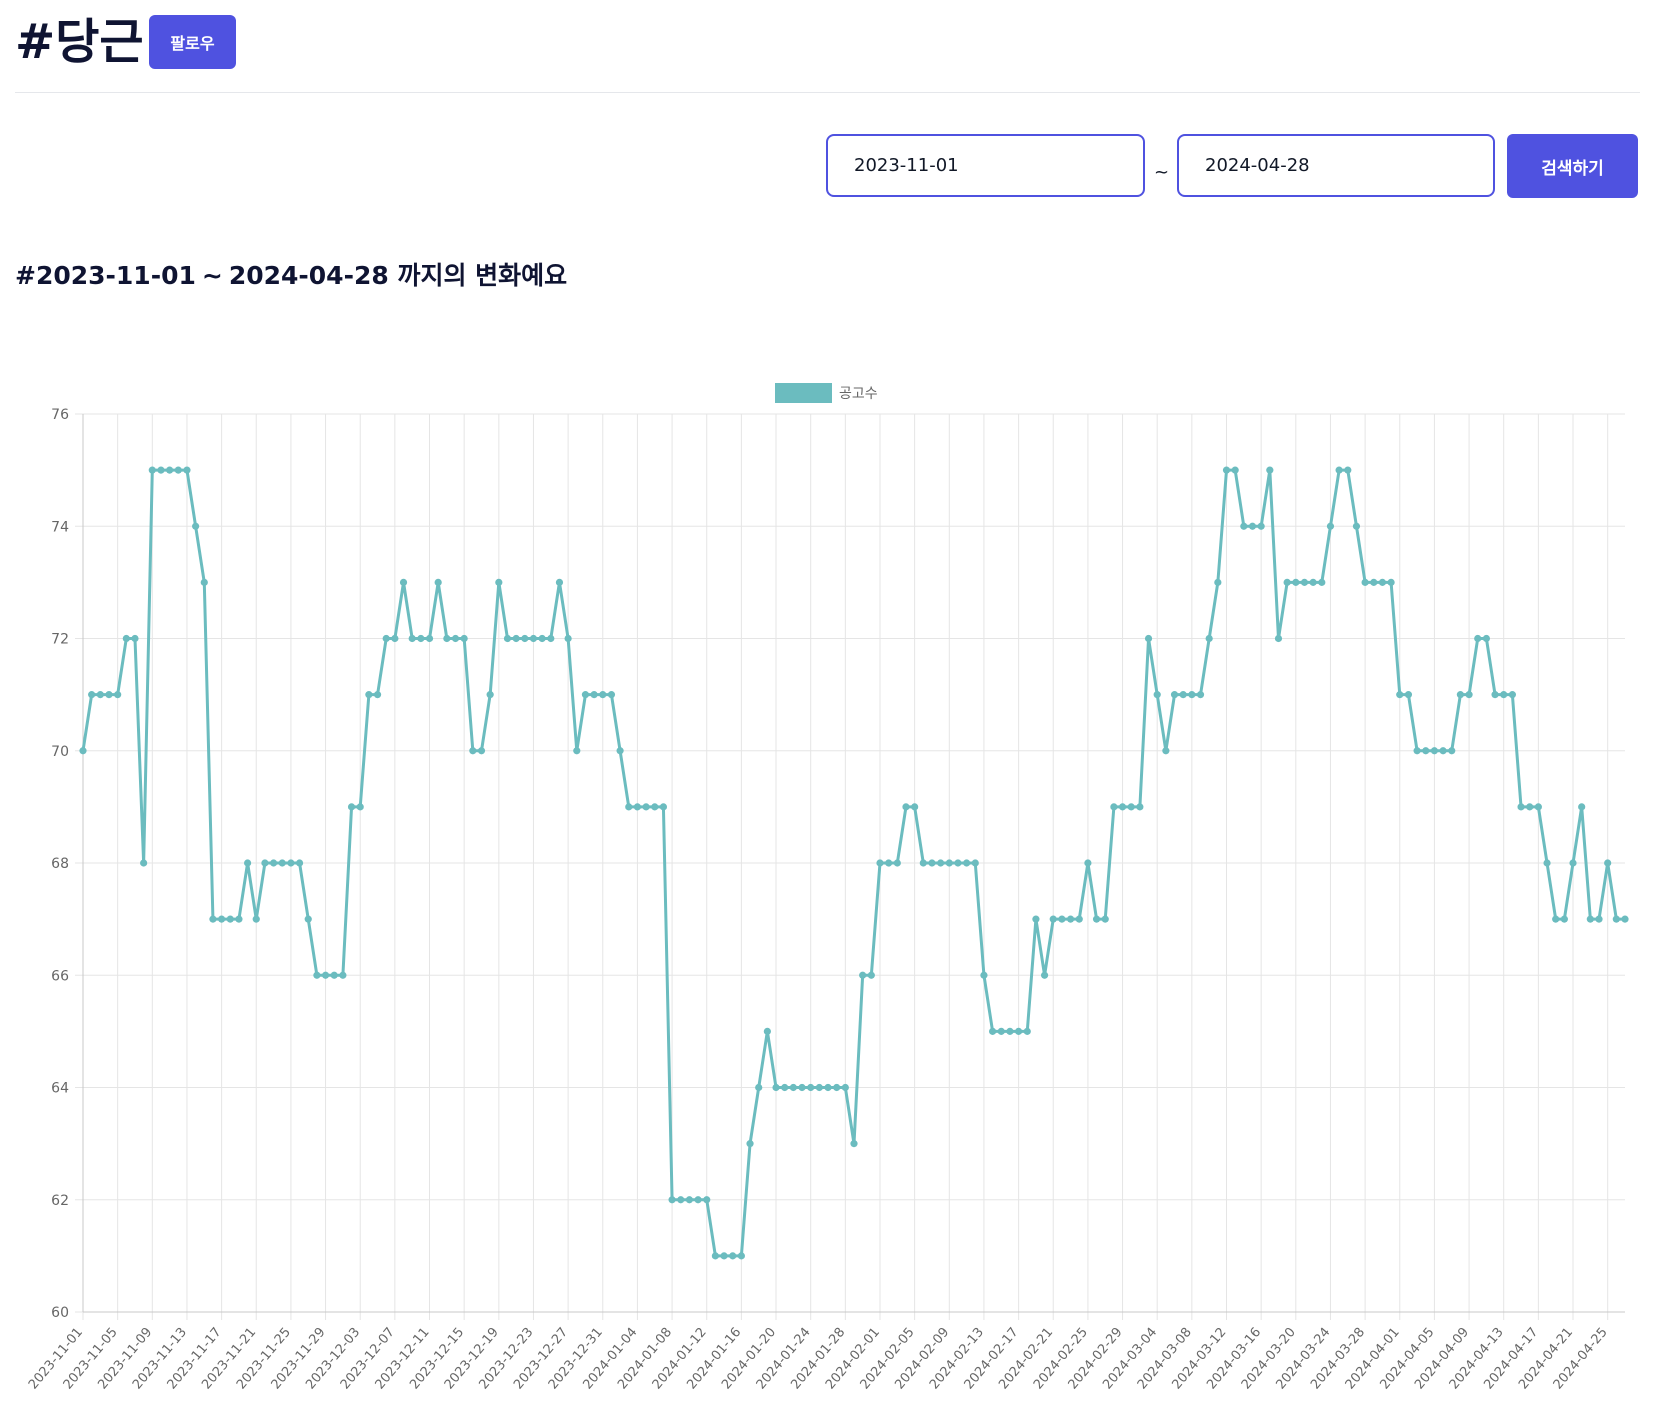 Image resolution: width=1654 pixels, height=1418 pixels. Describe the element at coordinates (192, 42) in the screenshot. I see `follow-button: 팔로우` at that location.